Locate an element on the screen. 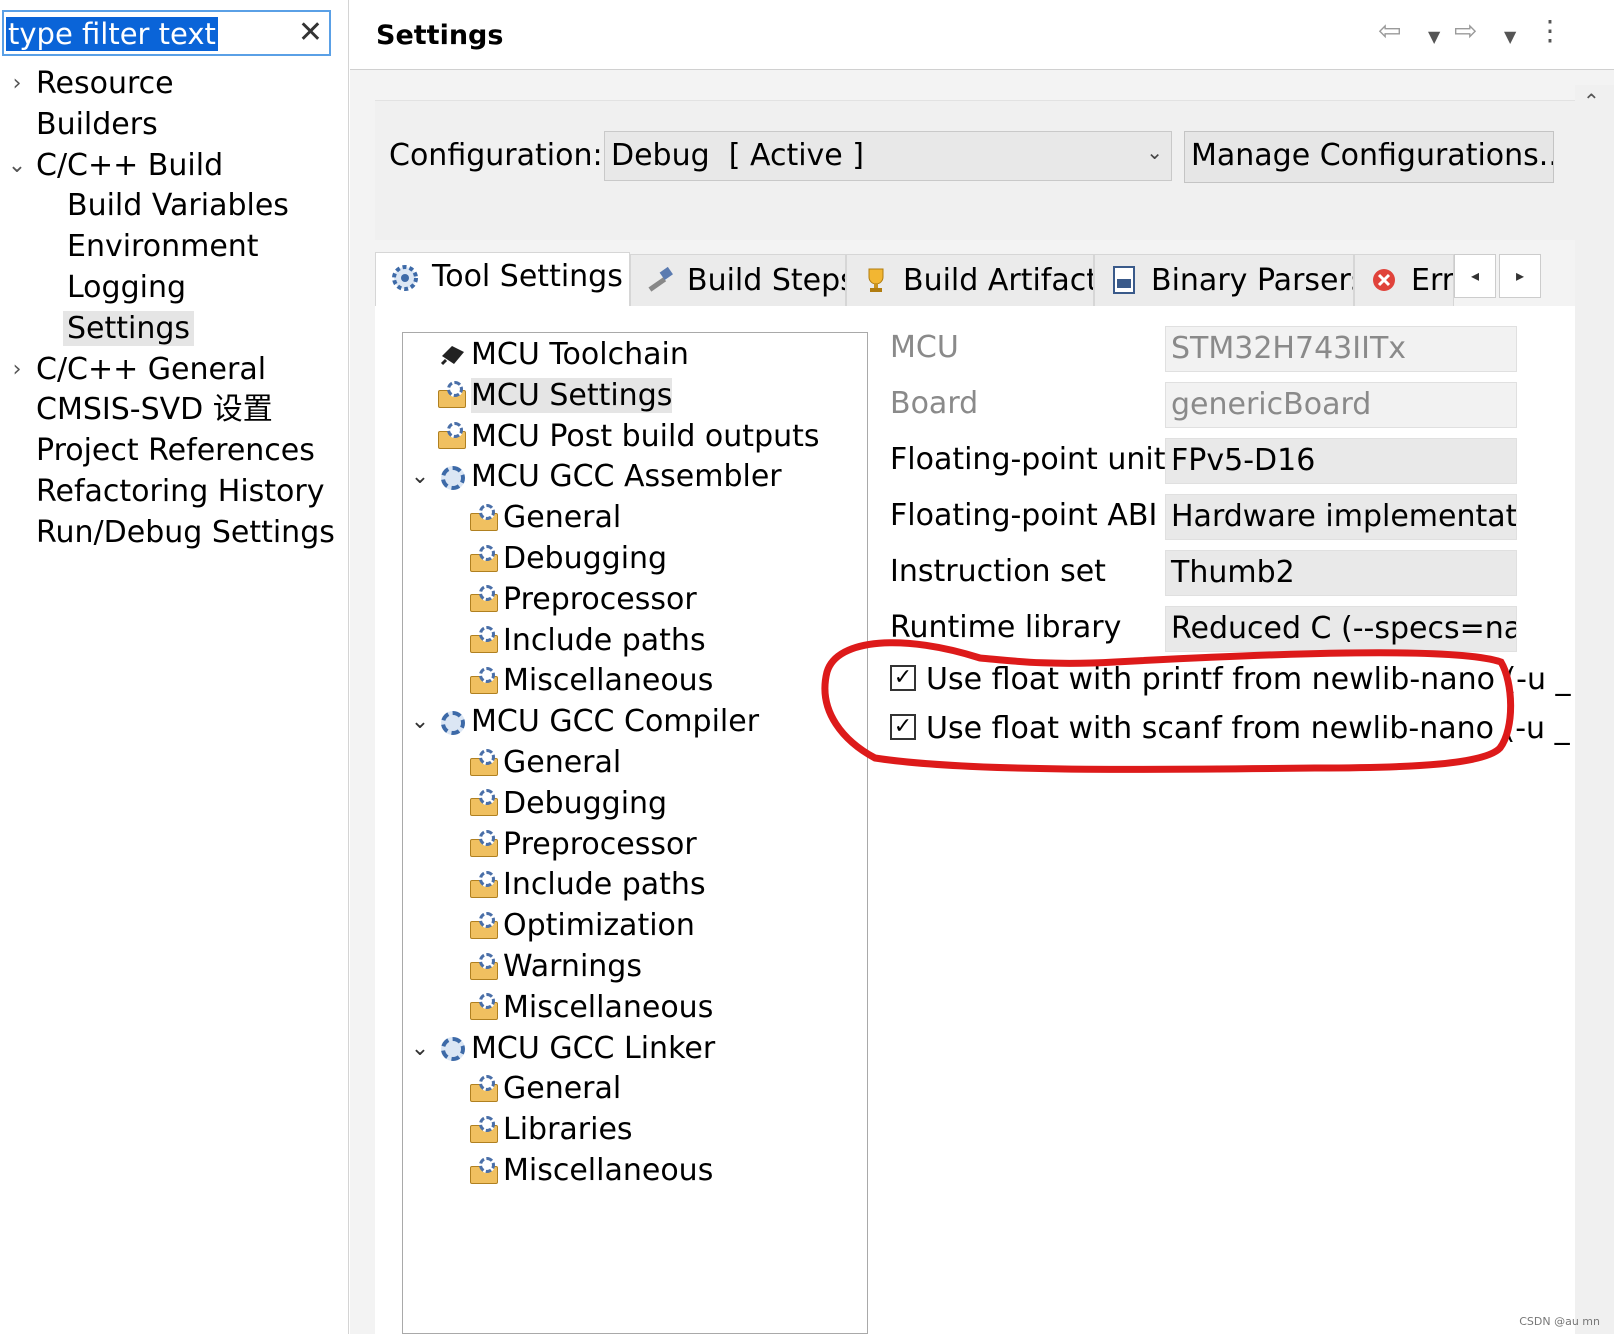 The image size is (1614, 1334). instruction-set-label: Instruction set is located at coordinates (998, 571).